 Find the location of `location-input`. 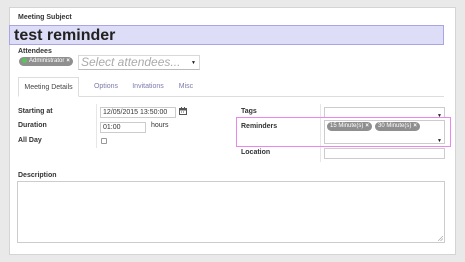

location-input is located at coordinates (384, 153).